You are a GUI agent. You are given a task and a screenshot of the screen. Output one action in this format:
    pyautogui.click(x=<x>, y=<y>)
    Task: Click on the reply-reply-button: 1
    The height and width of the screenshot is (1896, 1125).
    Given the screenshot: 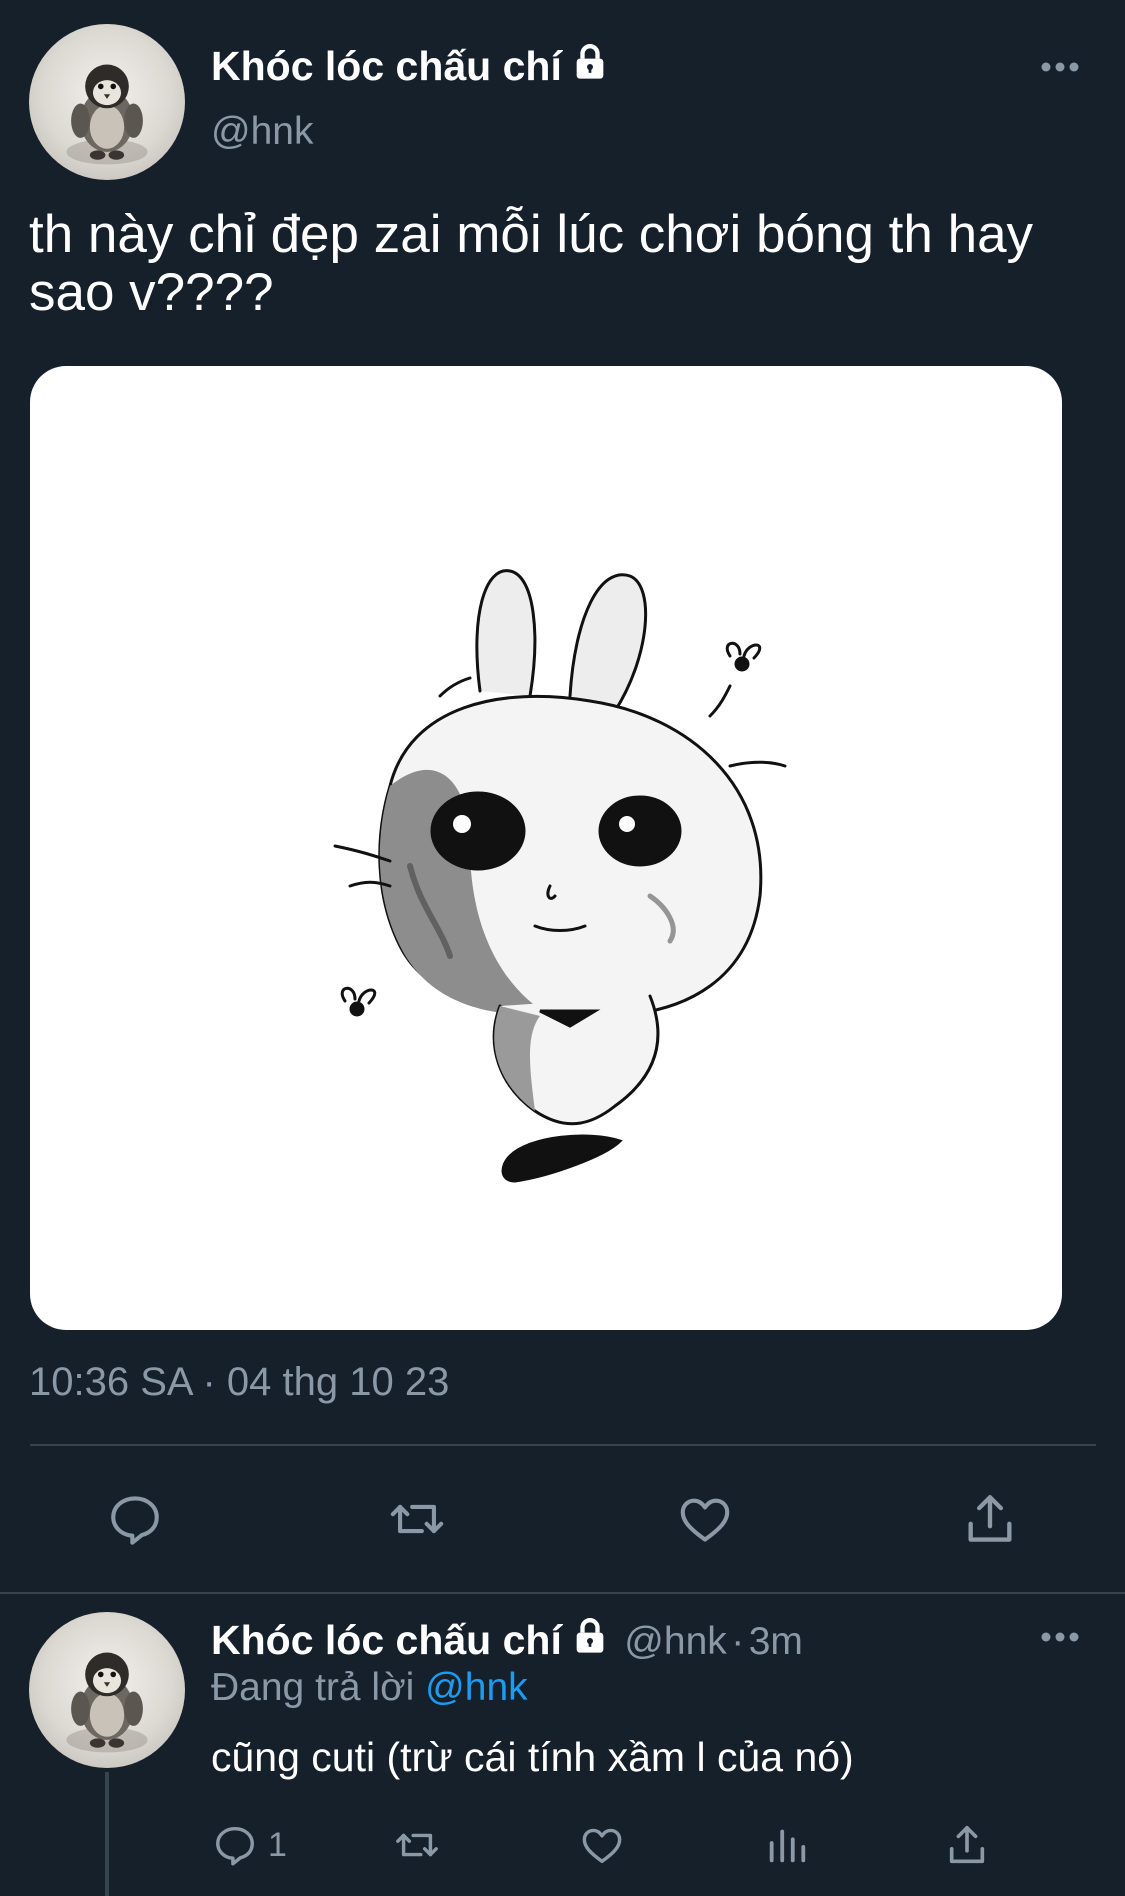 What is the action you would take?
    pyautogui.click(x=249, y=1845)
    